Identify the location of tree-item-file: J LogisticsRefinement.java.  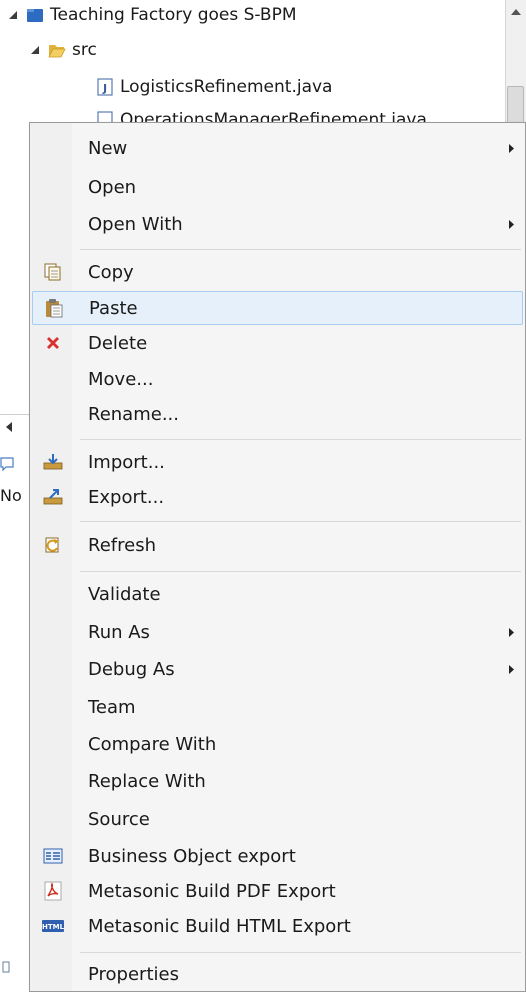
(214, 87).